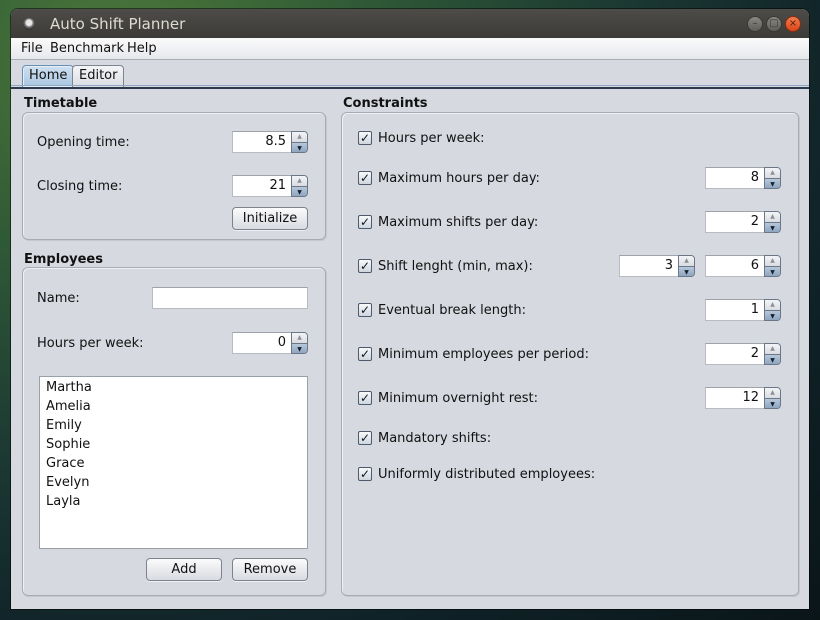  I want to click on menu-benchmark: Benchmark, so click(87, 48).